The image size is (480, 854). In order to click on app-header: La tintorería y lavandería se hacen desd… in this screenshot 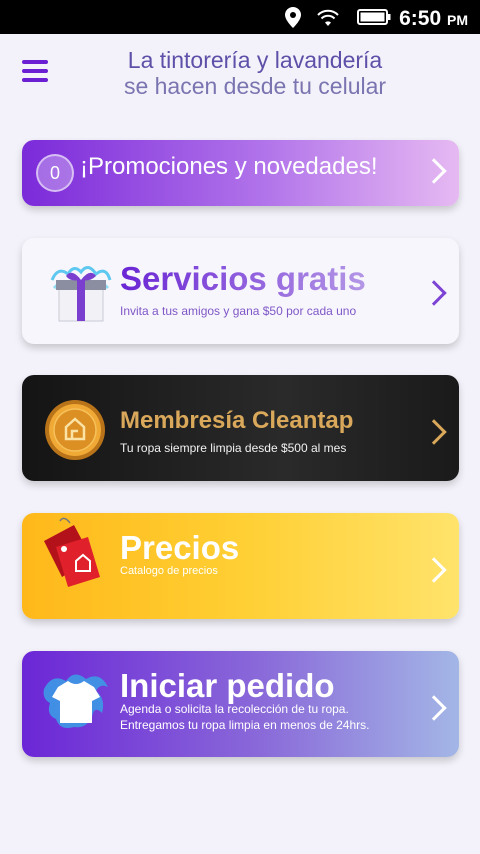, I will do `click(240, 76)`.